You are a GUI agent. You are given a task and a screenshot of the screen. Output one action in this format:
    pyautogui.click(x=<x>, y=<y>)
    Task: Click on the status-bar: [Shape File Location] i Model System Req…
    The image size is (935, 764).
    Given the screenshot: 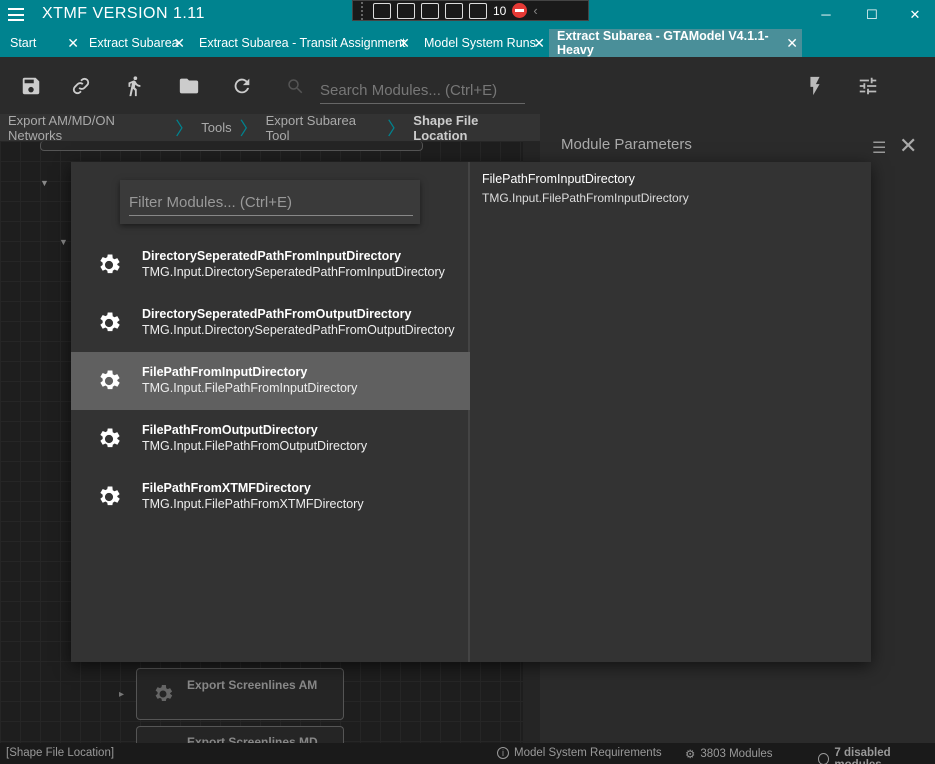 What is the action you would take?
    pyautogui.click(x=467, y=753)
    